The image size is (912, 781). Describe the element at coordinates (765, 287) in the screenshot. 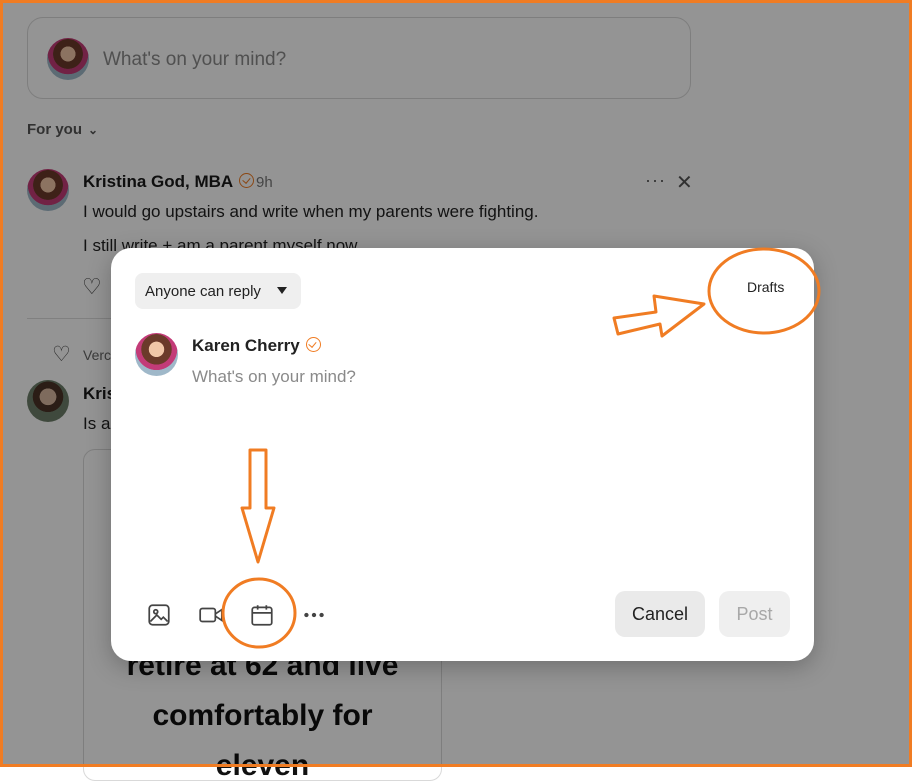

I see `drafts-button: Drafts` at that location.